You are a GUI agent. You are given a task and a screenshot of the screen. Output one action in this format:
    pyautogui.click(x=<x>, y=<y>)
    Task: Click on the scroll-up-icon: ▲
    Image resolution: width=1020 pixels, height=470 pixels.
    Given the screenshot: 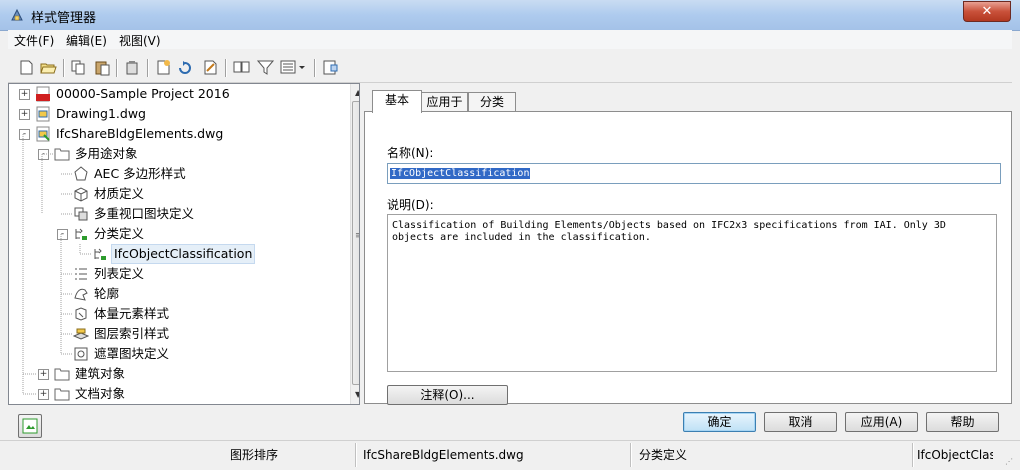 What is the action you would take?
    pyautogui.click(x=357, y=92)
    